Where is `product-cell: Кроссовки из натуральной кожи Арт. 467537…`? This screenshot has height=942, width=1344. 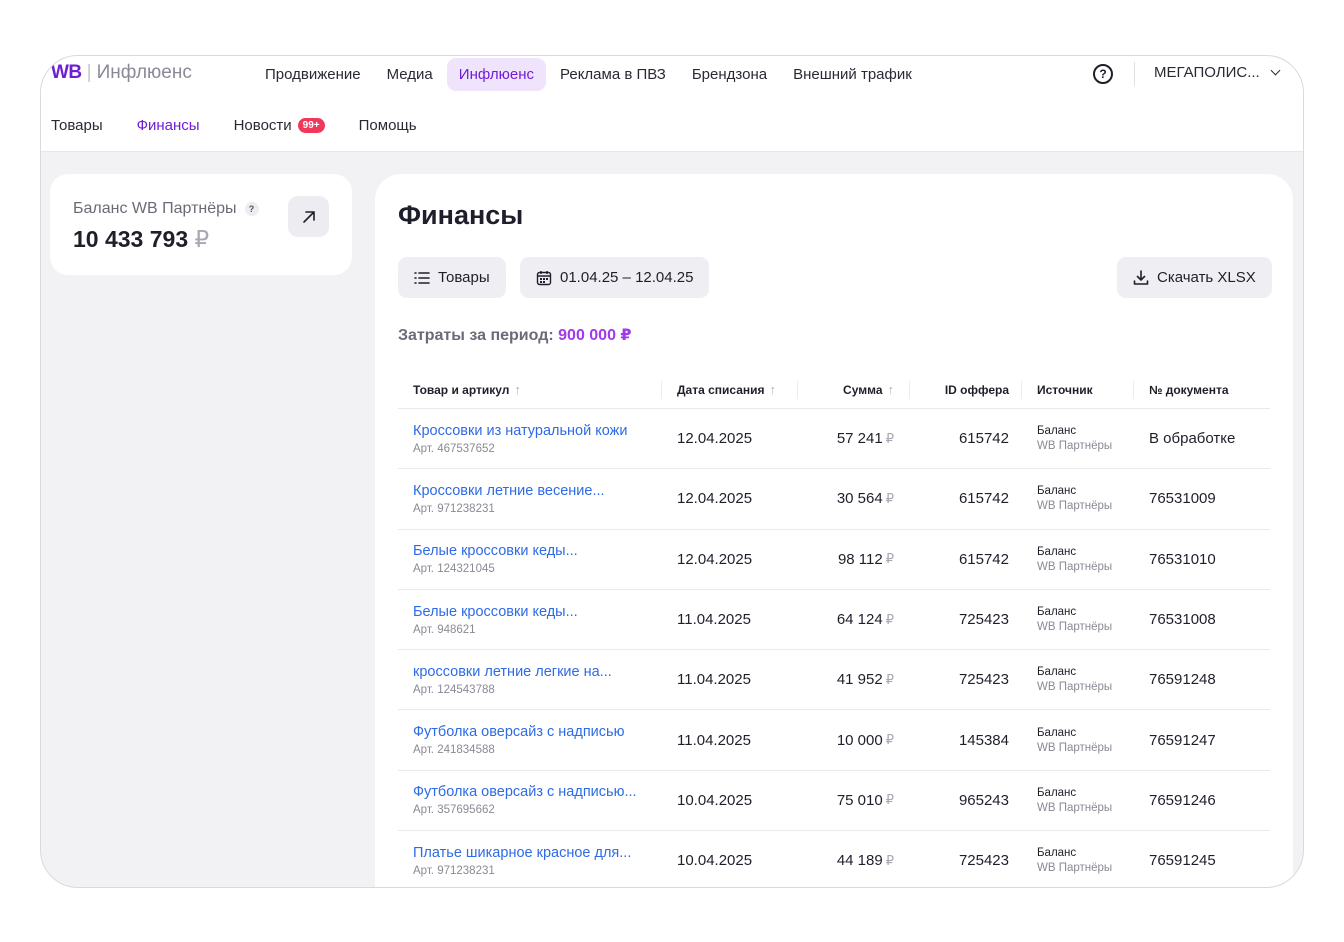
product-cell: Кроссовки из натуральной кожи Арт. 467537… is located at coordinates (530, 438).